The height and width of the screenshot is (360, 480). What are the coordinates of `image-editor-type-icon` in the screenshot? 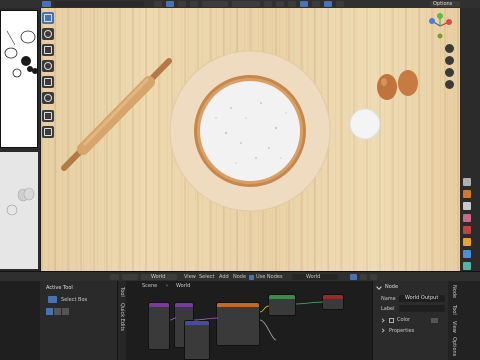 It's located at (46, 4).